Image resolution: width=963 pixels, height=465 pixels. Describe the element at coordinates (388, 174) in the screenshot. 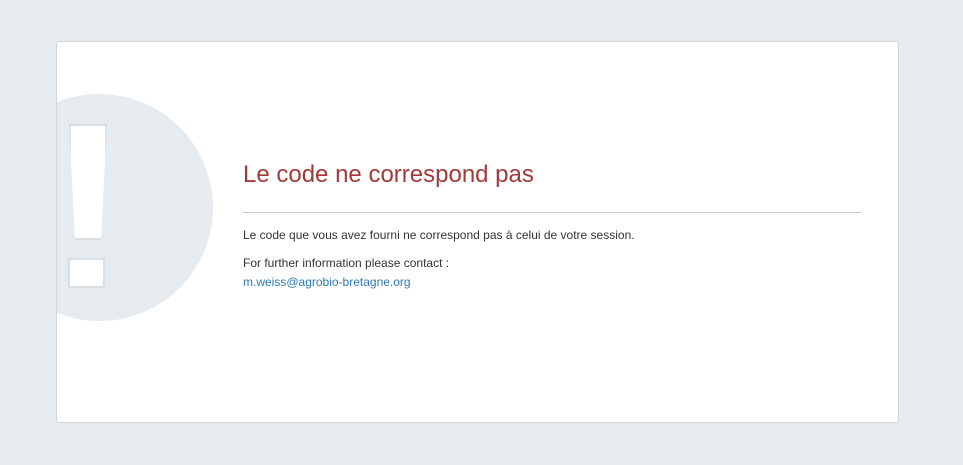

I see `error-title: Le code ne correspond pas` at that location.